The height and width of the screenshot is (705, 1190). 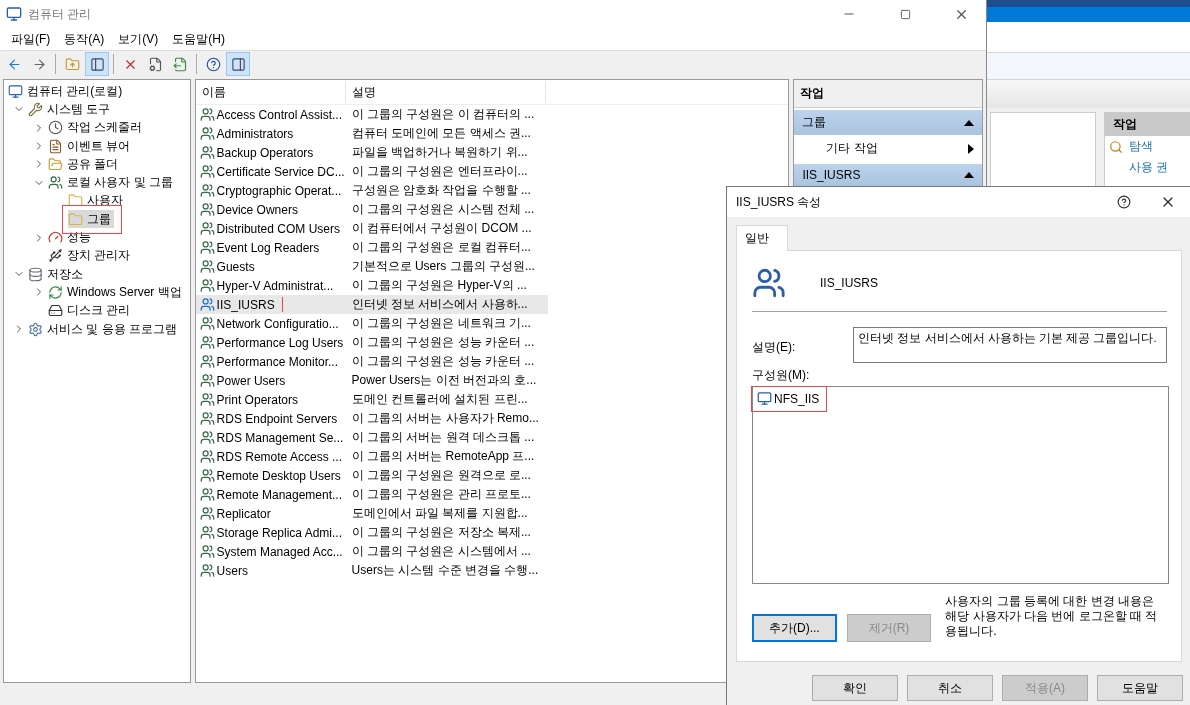 I want to click on table-cell: Print Operators, so click(x=248, y=399).